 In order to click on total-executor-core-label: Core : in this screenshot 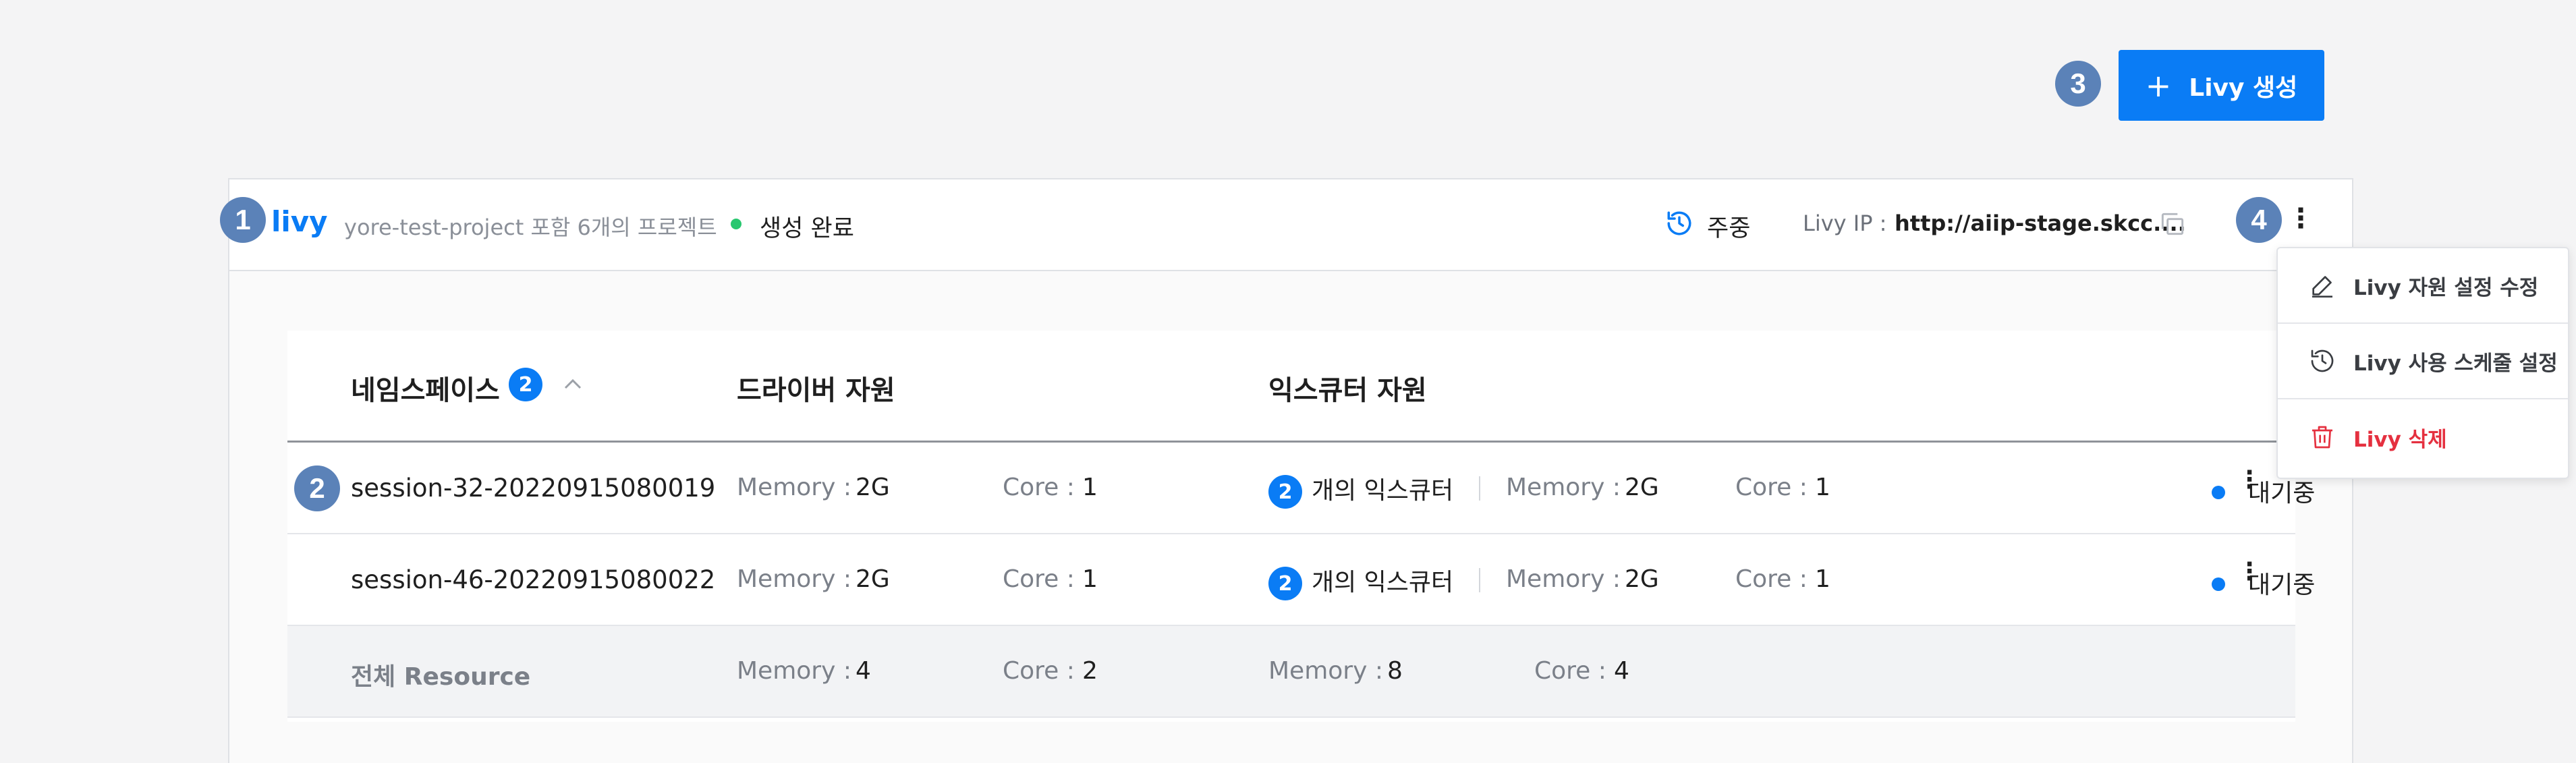, I will do `click(1570, 671)`.